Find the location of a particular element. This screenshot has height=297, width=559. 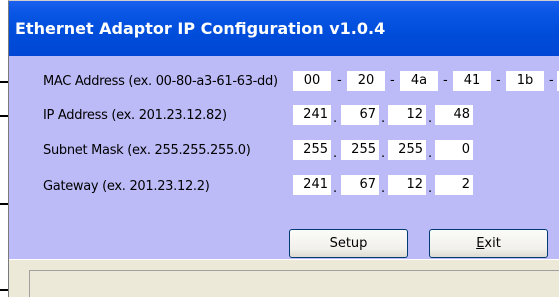

gateway-octet-1: 241 is located at coordinates (312, 185).